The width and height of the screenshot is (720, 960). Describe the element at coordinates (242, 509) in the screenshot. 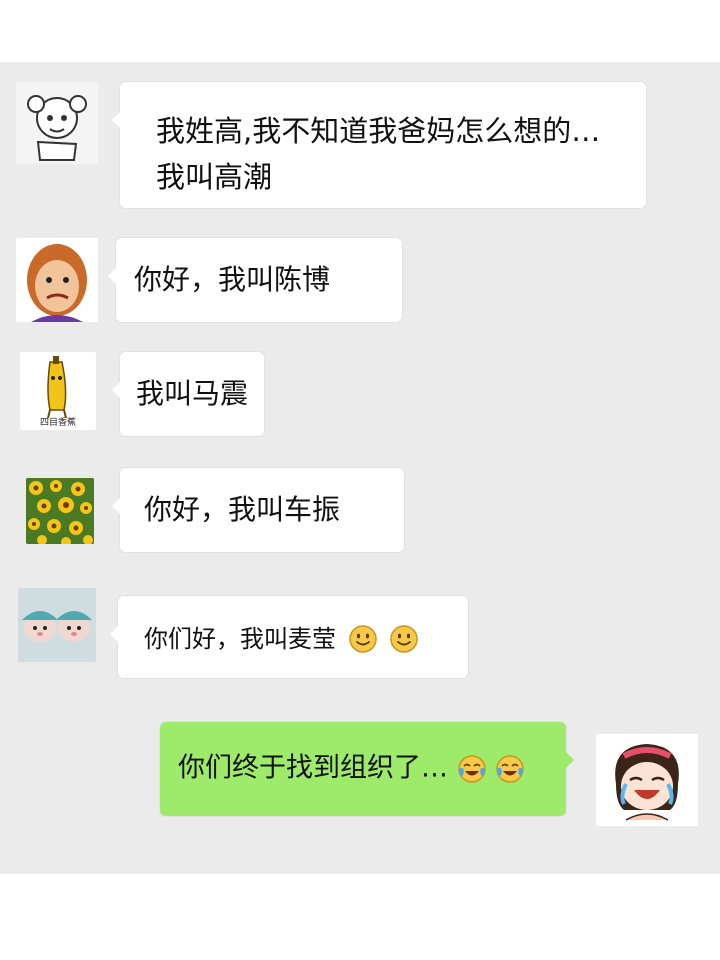

I see `message-text: 你好，我叫车振` at that location.